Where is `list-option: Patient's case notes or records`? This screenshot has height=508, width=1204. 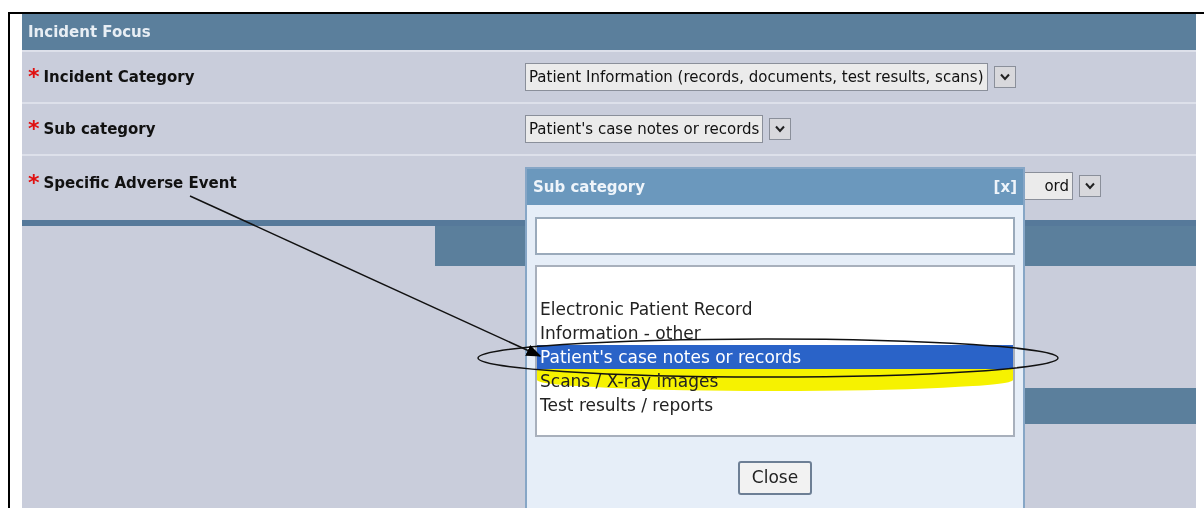 list-option: Patient's case notes or records is located at coordinates (775, 357).